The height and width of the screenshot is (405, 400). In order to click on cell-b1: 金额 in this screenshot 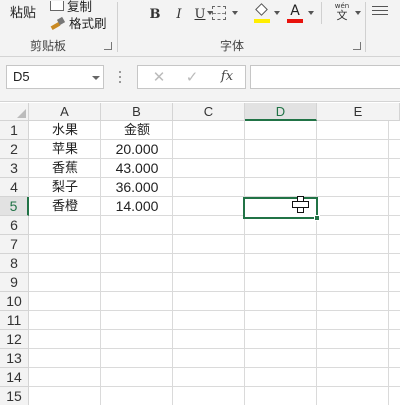, I will do `click(137, 130)`.